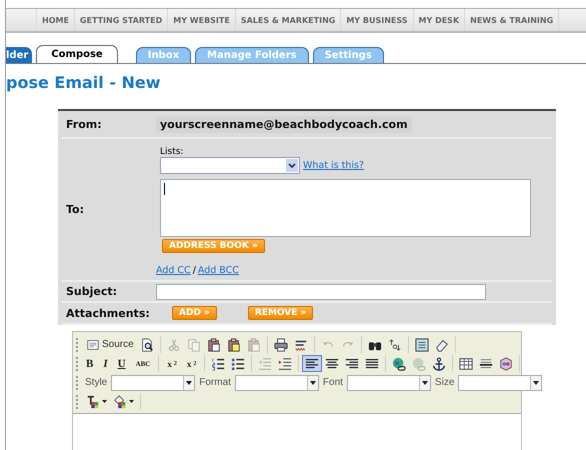  What do you see at coordinates (440, 20) in the screenshot?
I see `nav-link: MY DESK` at bounding box center [440, 20].